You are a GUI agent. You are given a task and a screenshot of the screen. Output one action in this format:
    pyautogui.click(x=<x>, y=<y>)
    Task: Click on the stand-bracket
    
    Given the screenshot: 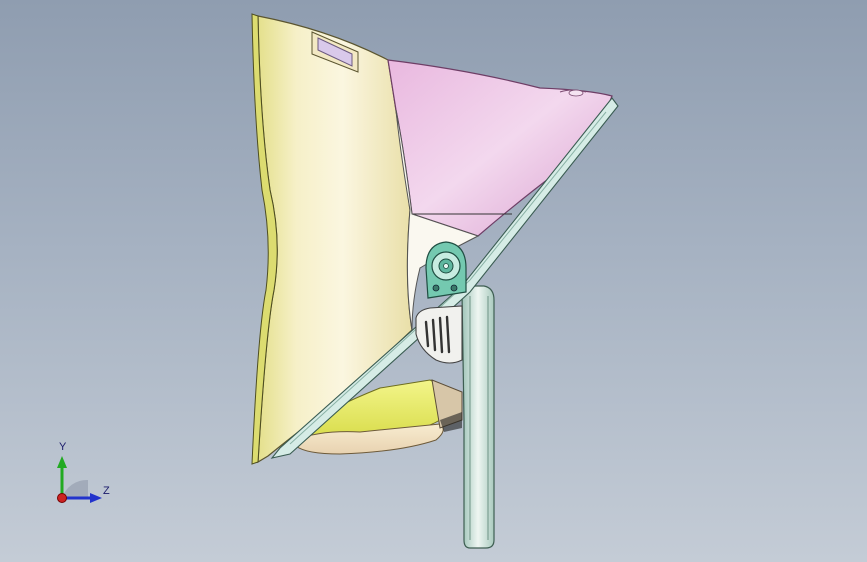 What is the action you would take?
    pyautogui.click(x=478, y=417)
    